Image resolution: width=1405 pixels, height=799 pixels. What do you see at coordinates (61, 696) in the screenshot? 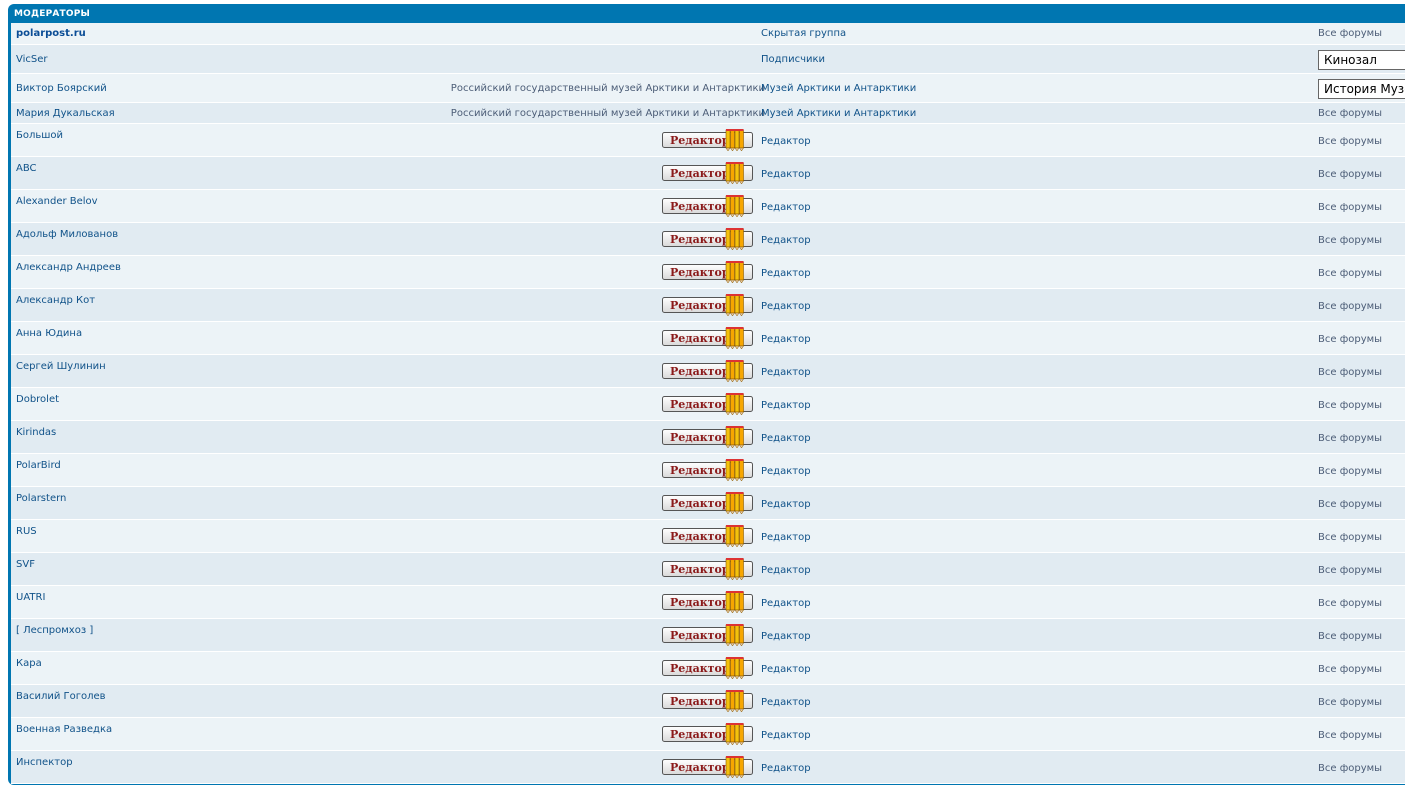
I see `moderator-name-link: Василий Гоголев` at bounding box center [61, 696].